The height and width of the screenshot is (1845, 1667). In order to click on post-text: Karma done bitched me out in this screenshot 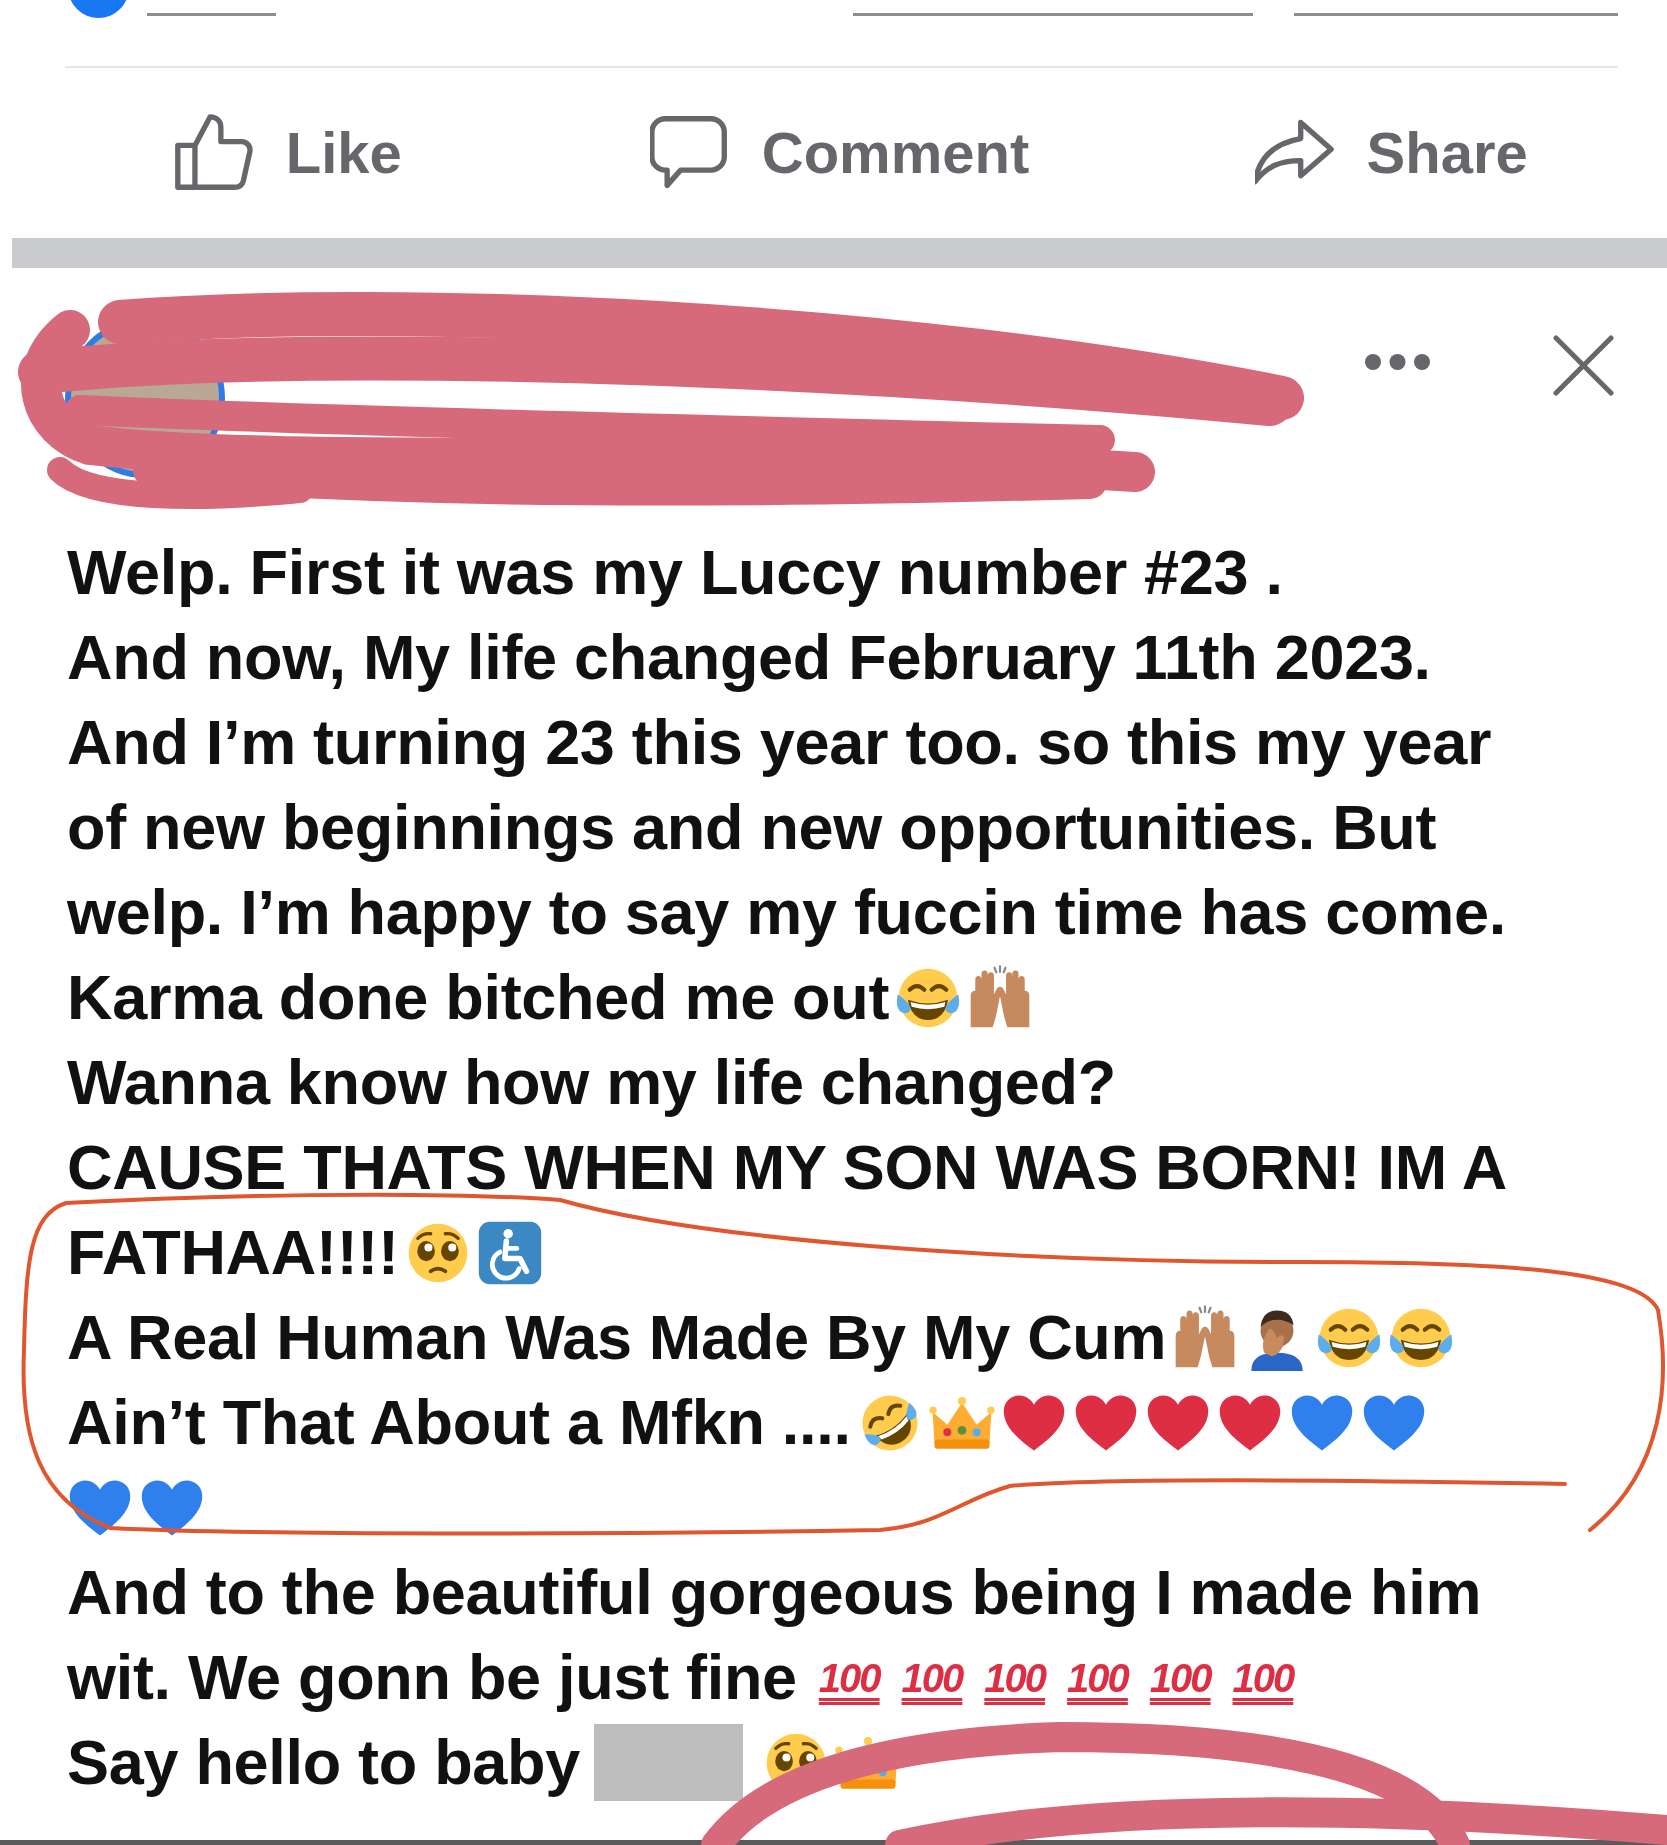, I will do `click(478, 997)`.